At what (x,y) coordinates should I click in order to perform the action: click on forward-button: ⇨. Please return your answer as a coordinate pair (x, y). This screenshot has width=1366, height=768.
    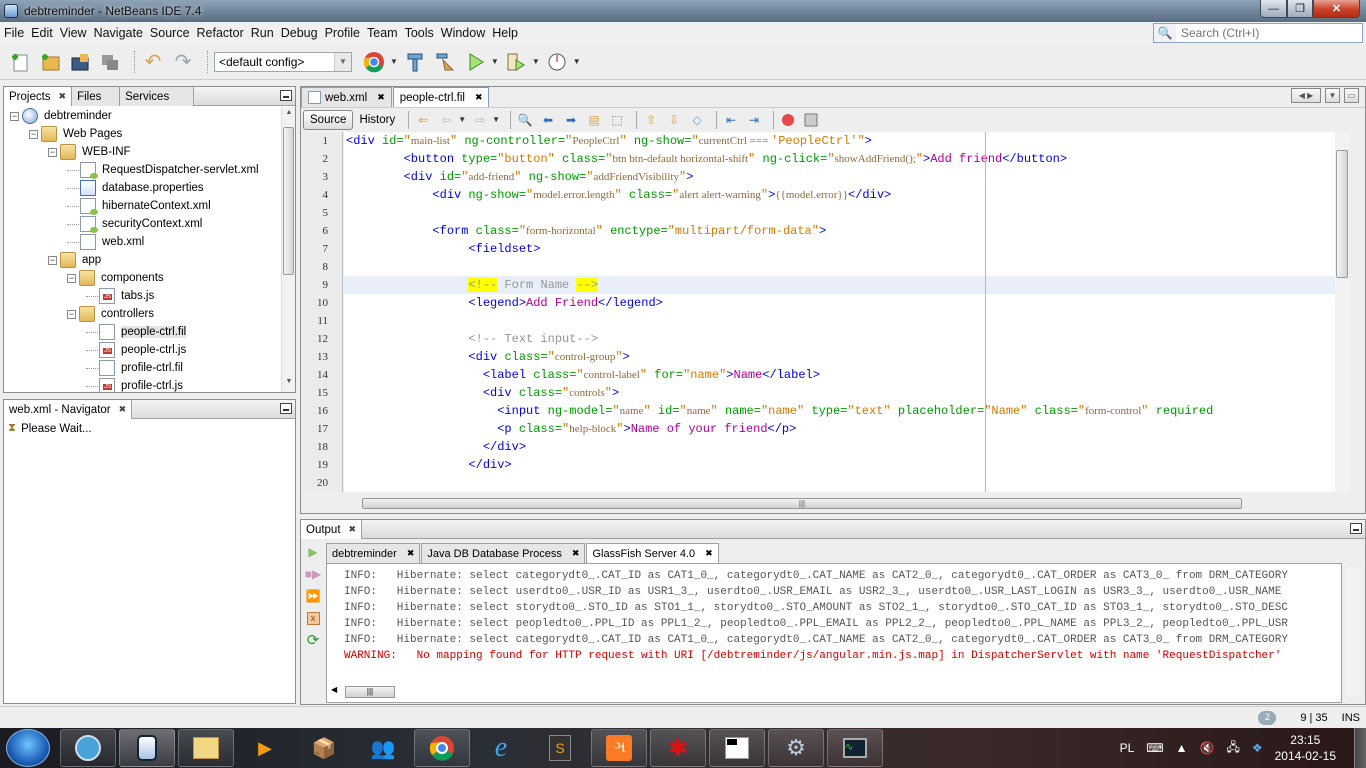
    Looking at the image, I should click on (480, 120).